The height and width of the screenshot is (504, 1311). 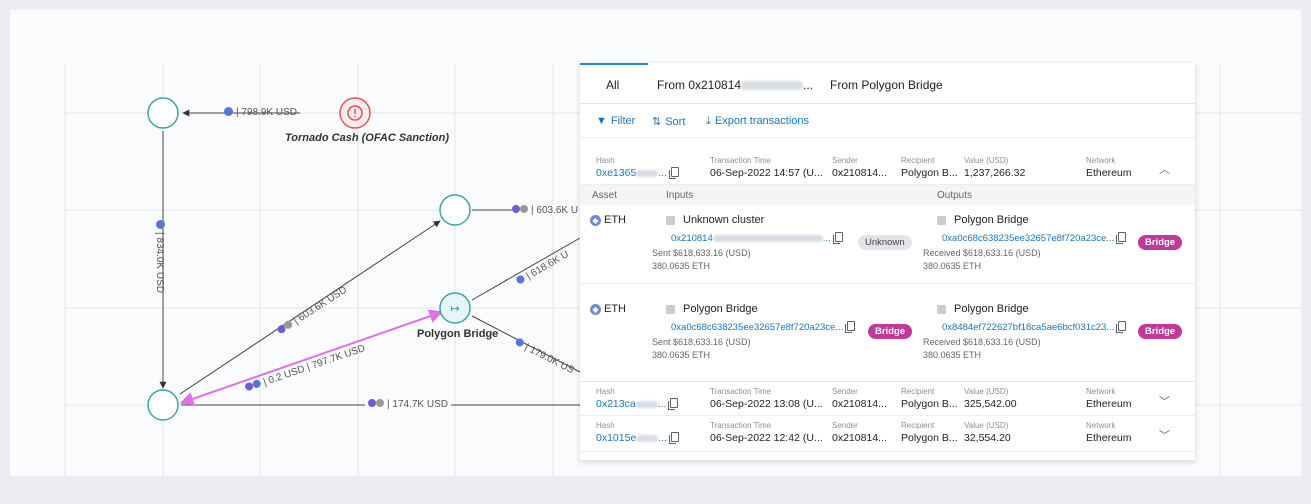 I want to click on edge-b-to-c-highlight, so click(x=311, y=357).